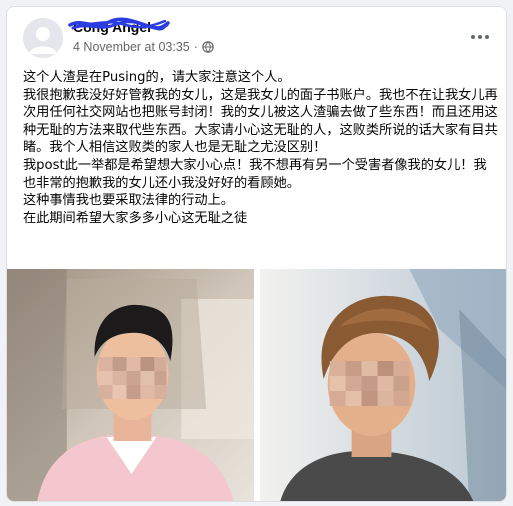 The height and width of the screenshot is (506, 513). I want to click on post-timestamp: 4 November at 03:35, so click(131, 47).